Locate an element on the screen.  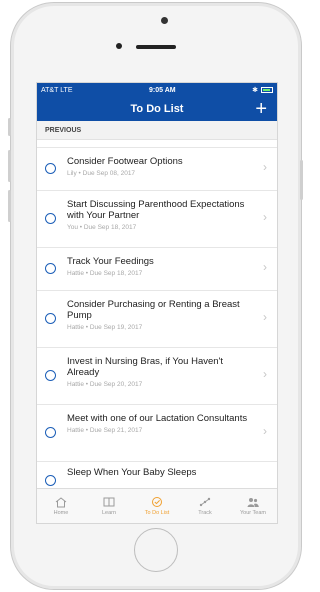
task-title: Track Your Feedings is located at coordinates (110, 261).